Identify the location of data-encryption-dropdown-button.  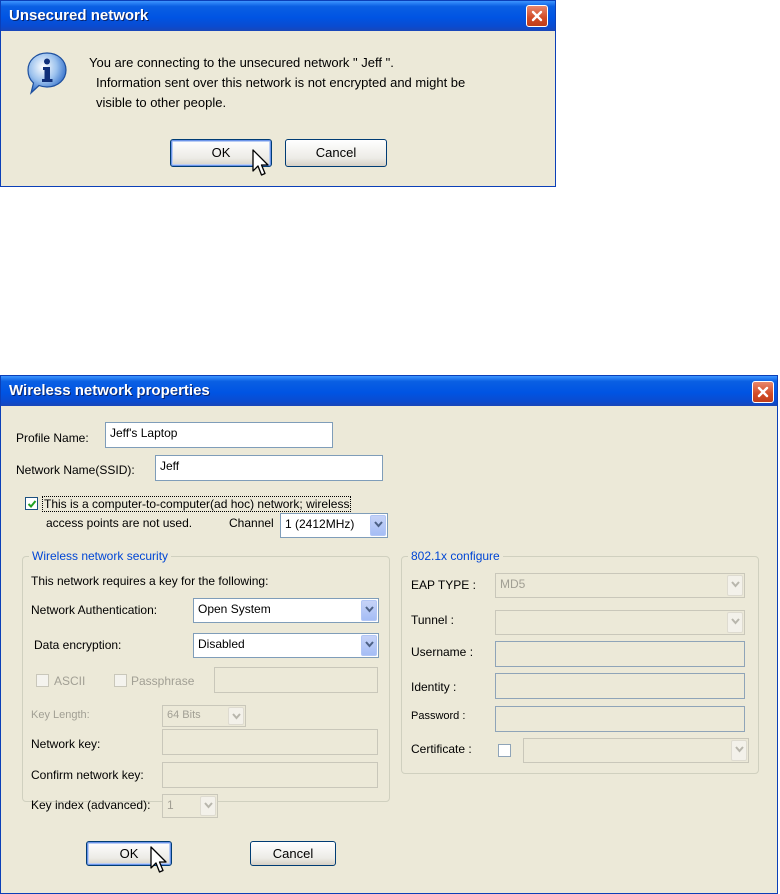
(369, 645).